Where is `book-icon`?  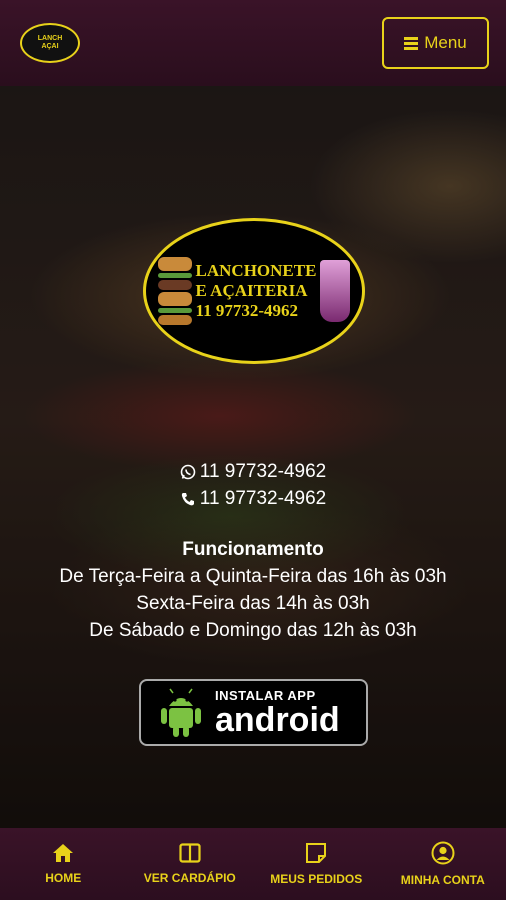 book-icon is located at coordinates (190, 853).